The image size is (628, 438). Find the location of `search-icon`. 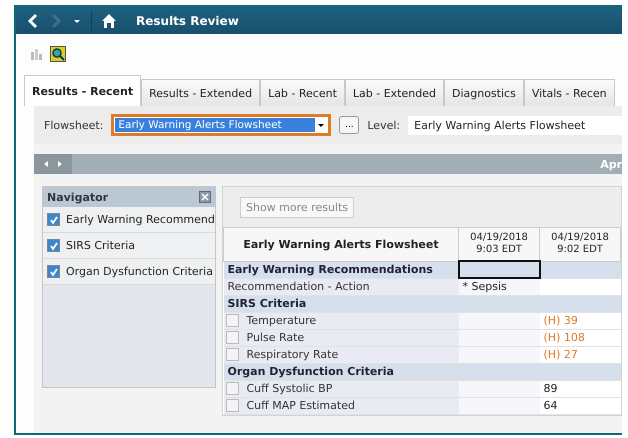

search-icon is located at coordinates (58, 54).